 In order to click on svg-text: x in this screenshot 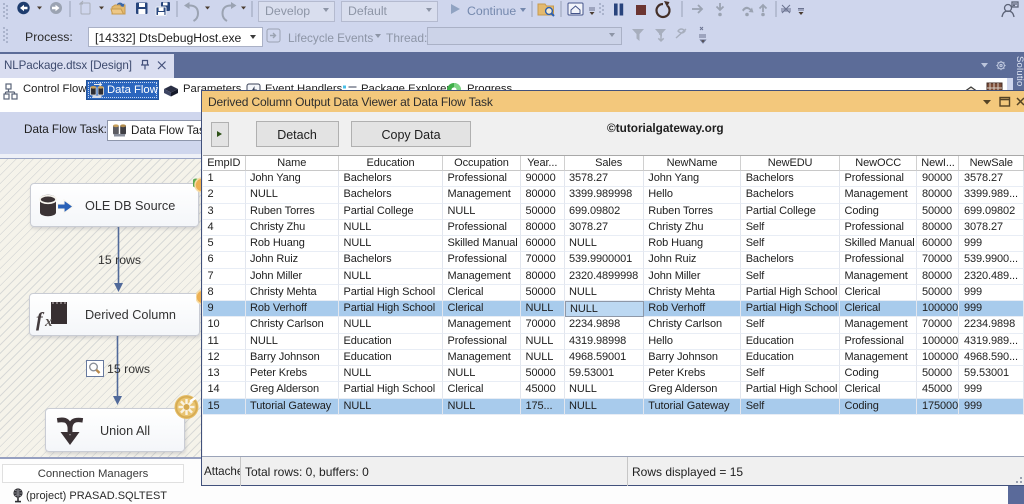, I will do `click(48, 322)`.